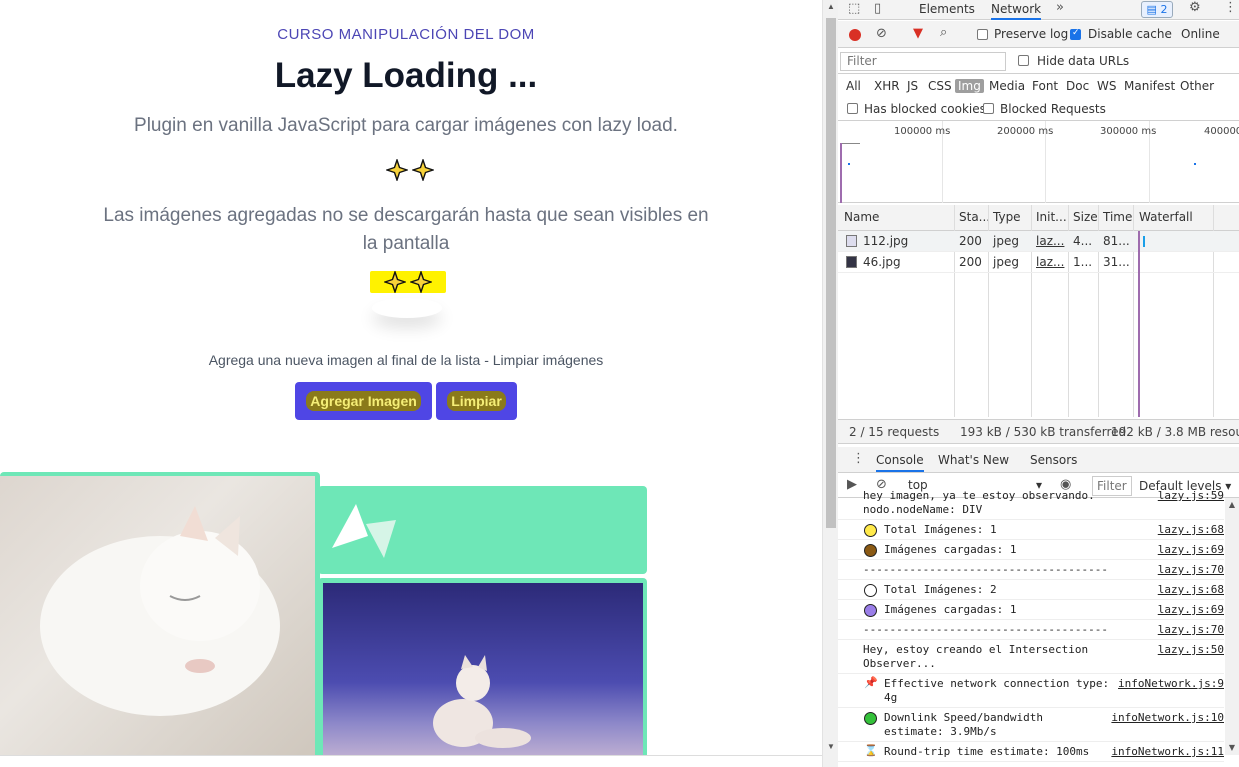  Describe the element at coordinates (1077, 86) in the screenshot. I see `type-filter-doc: Doc` at that location.